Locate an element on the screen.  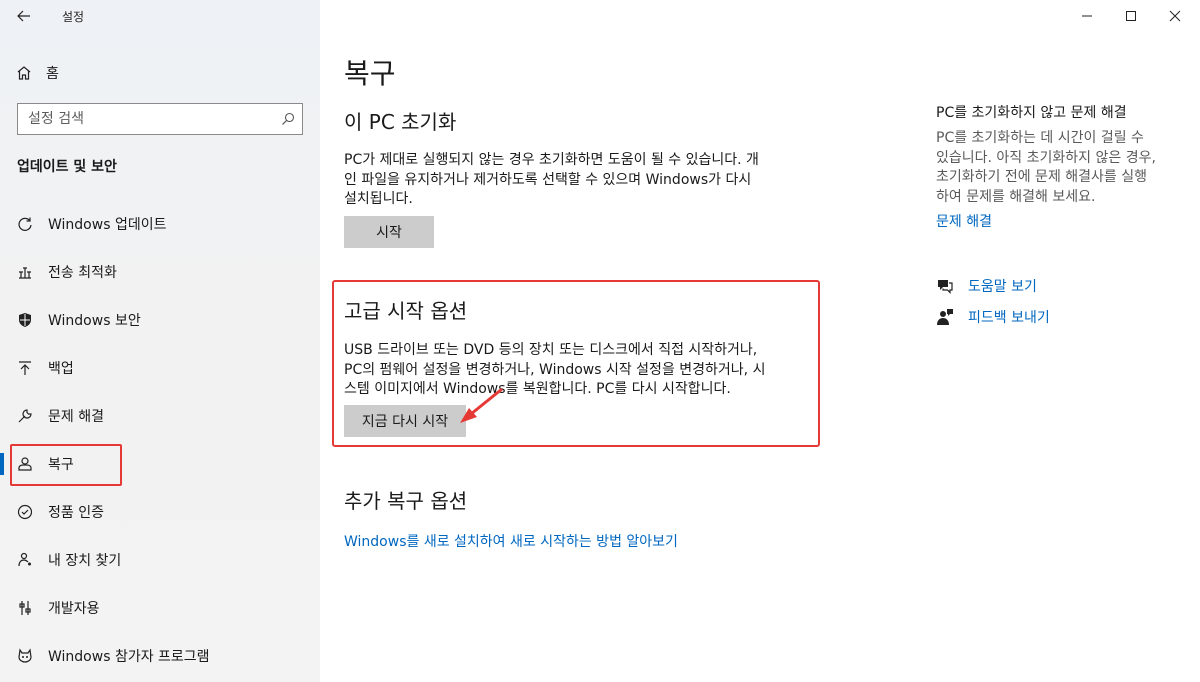
related-line: 있습니다. 아직 초기화하지 않은 경우, is located at coordinates (1046, 157).